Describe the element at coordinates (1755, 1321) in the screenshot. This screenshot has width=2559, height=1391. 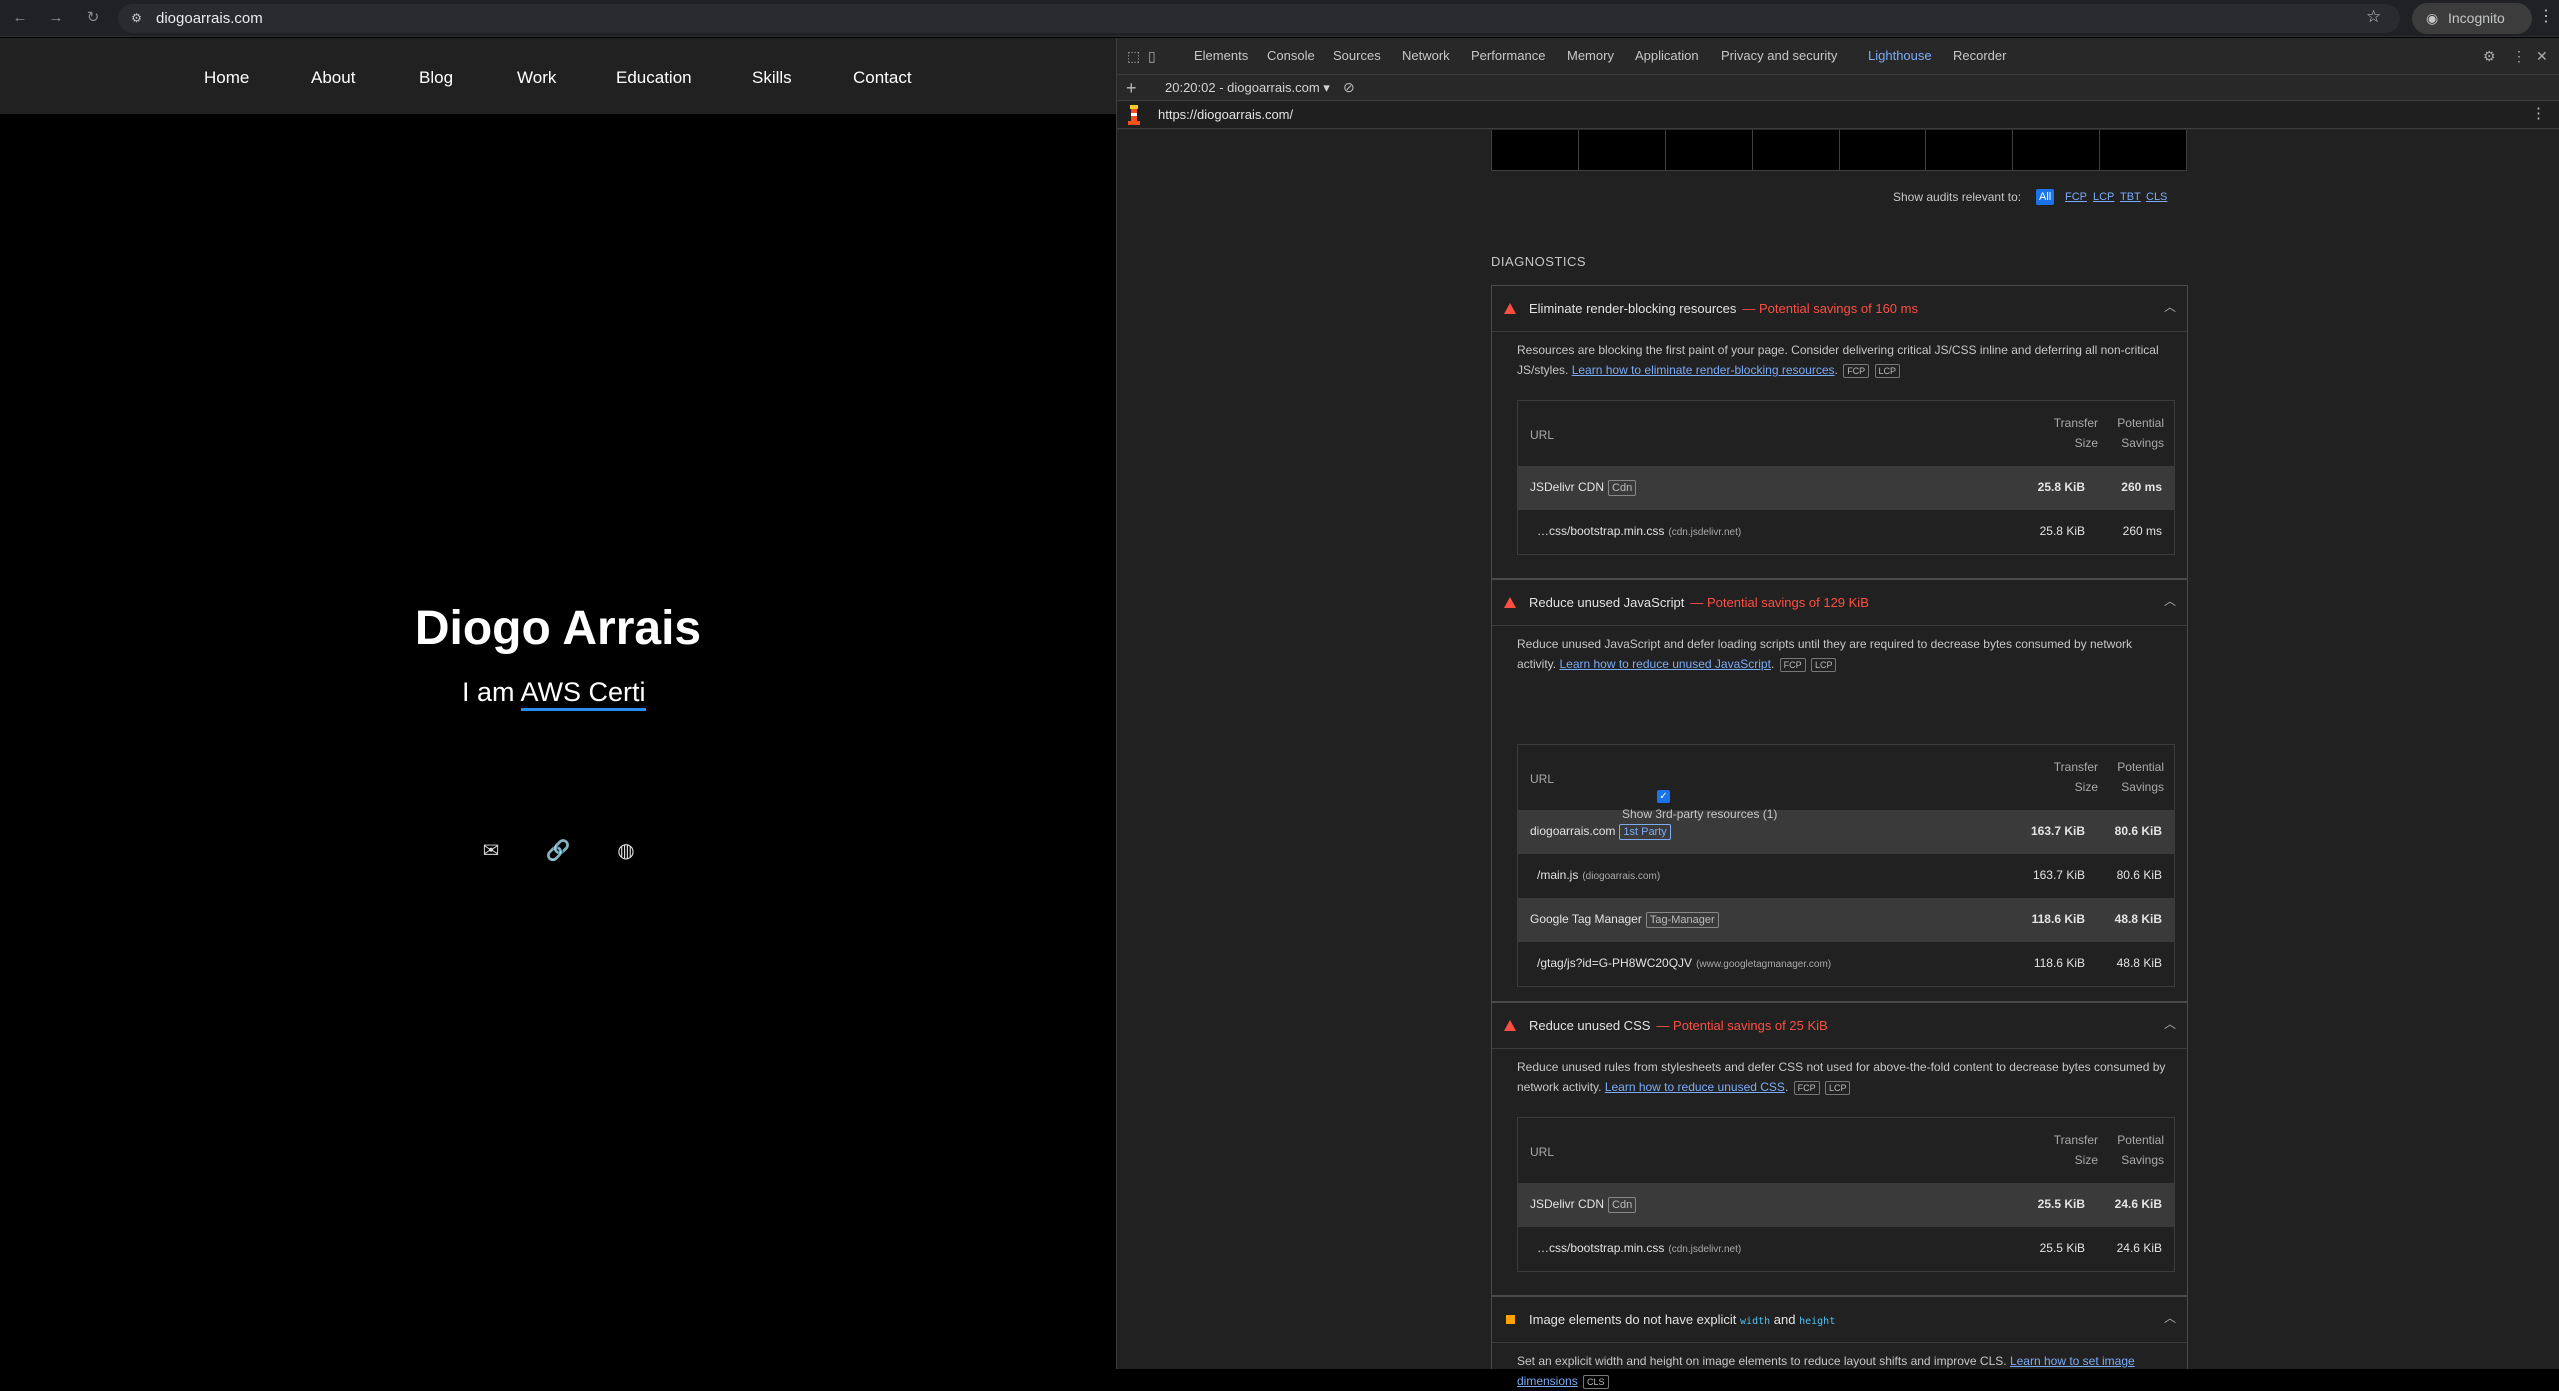
I see `code-width: width` at that location.